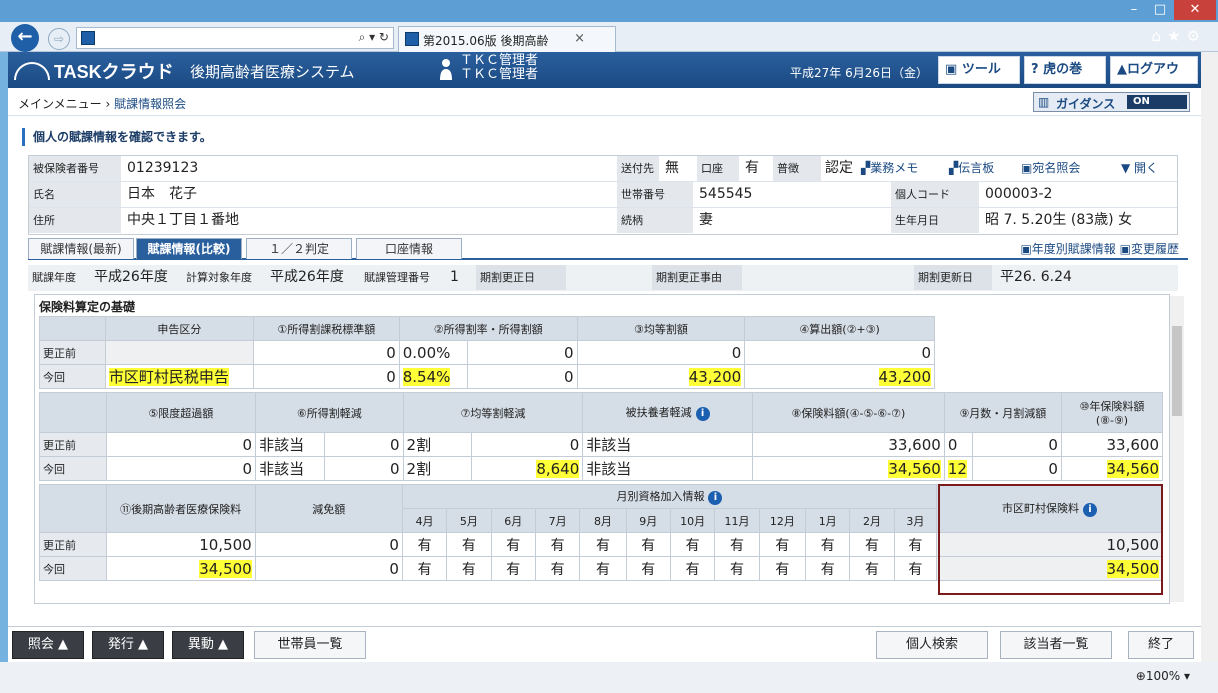  Describe the element at coordinates (75, 194) in the screenshot. I see `name-label: 氏名` at that location.